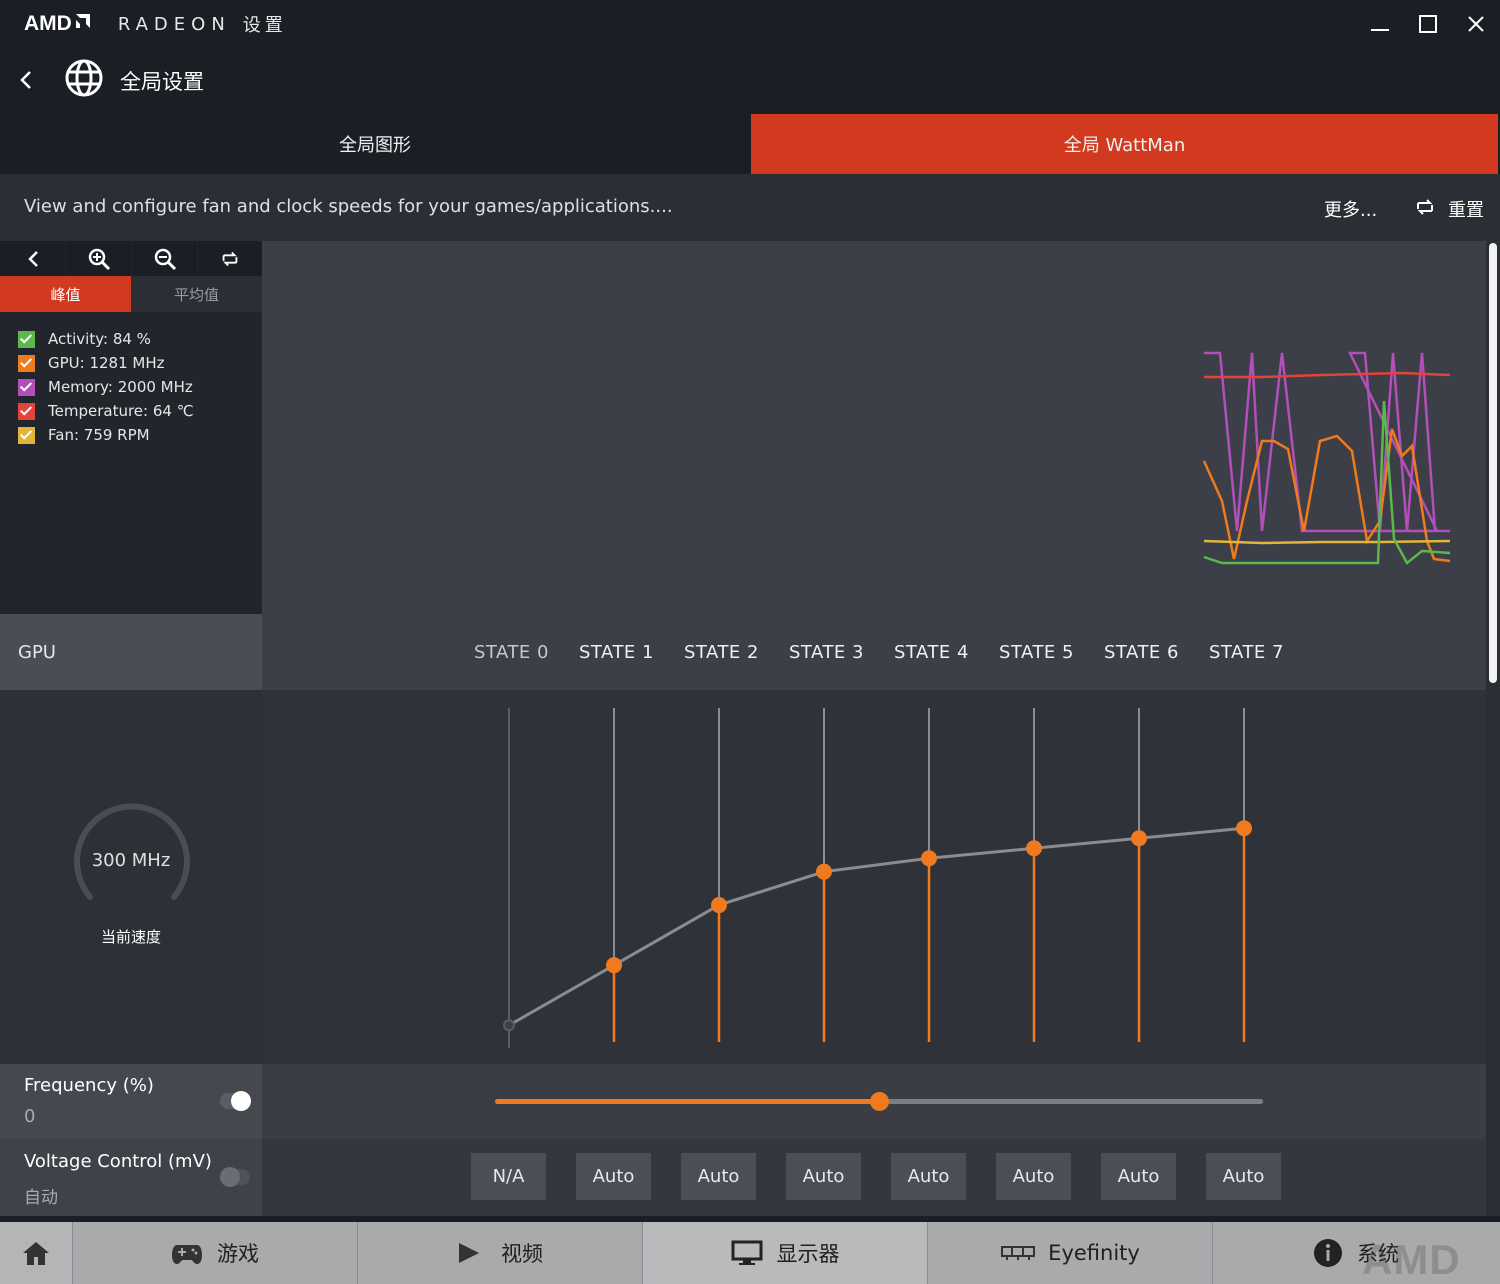 Image resolution: width=1500 pixels, height=1284 pixels. I want to click on graph-reset-icon, so click(230, 258).